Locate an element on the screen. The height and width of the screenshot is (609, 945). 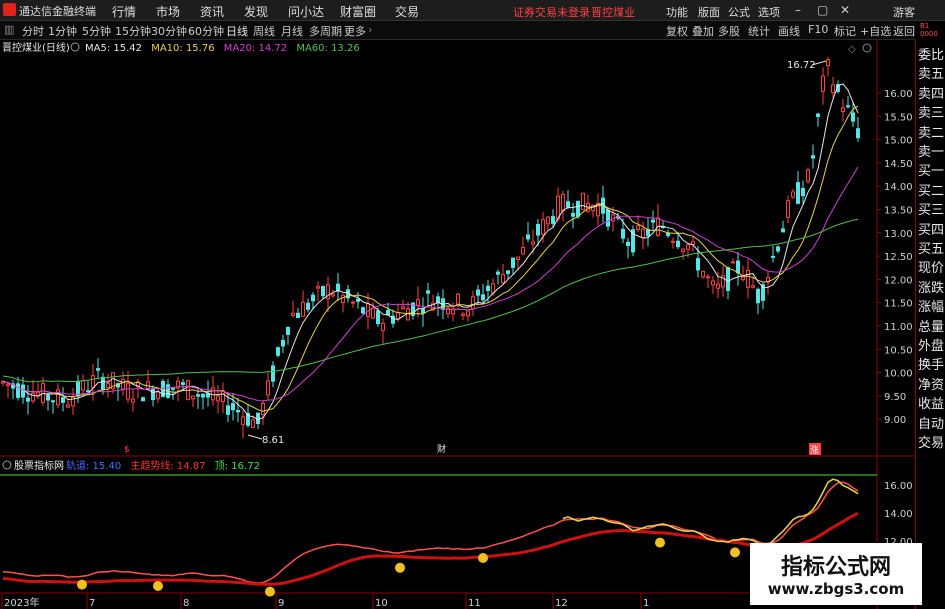
menu-news: 资讯 is located at coordinates (212, 11).